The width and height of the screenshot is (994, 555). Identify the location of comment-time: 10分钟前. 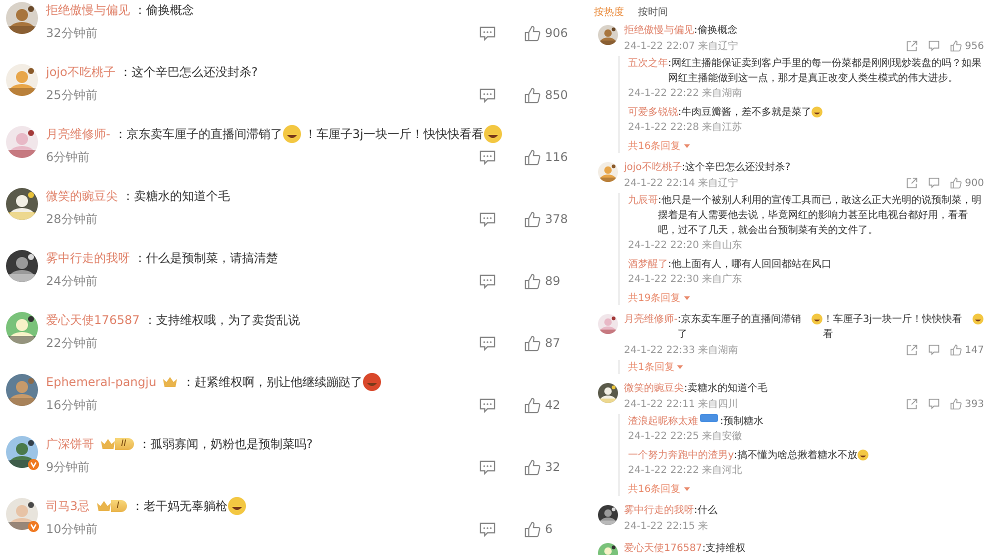
(72, 529).